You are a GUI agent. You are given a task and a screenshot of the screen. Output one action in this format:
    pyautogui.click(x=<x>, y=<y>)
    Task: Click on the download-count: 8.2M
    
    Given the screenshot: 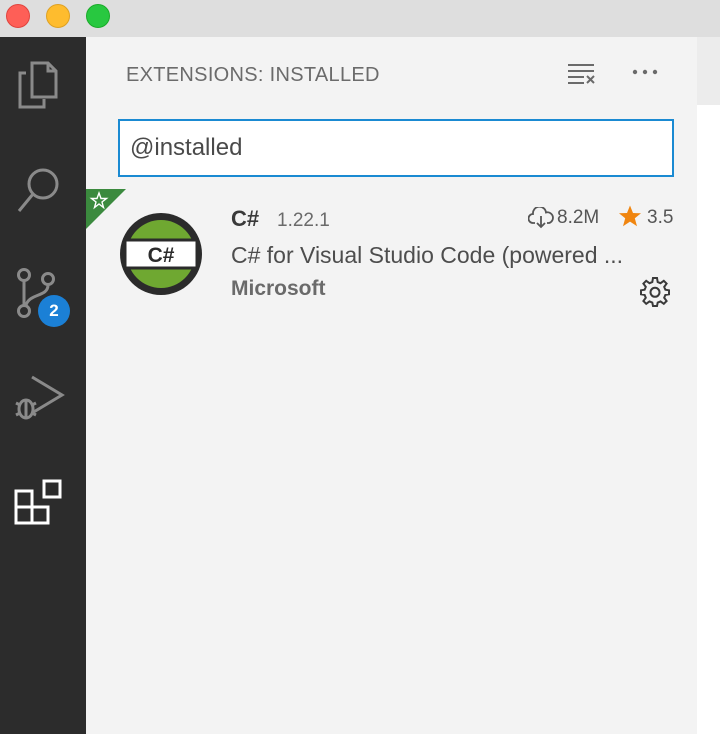 What is the action you would take?
    pyautogui.click(x=578, y=217)
    